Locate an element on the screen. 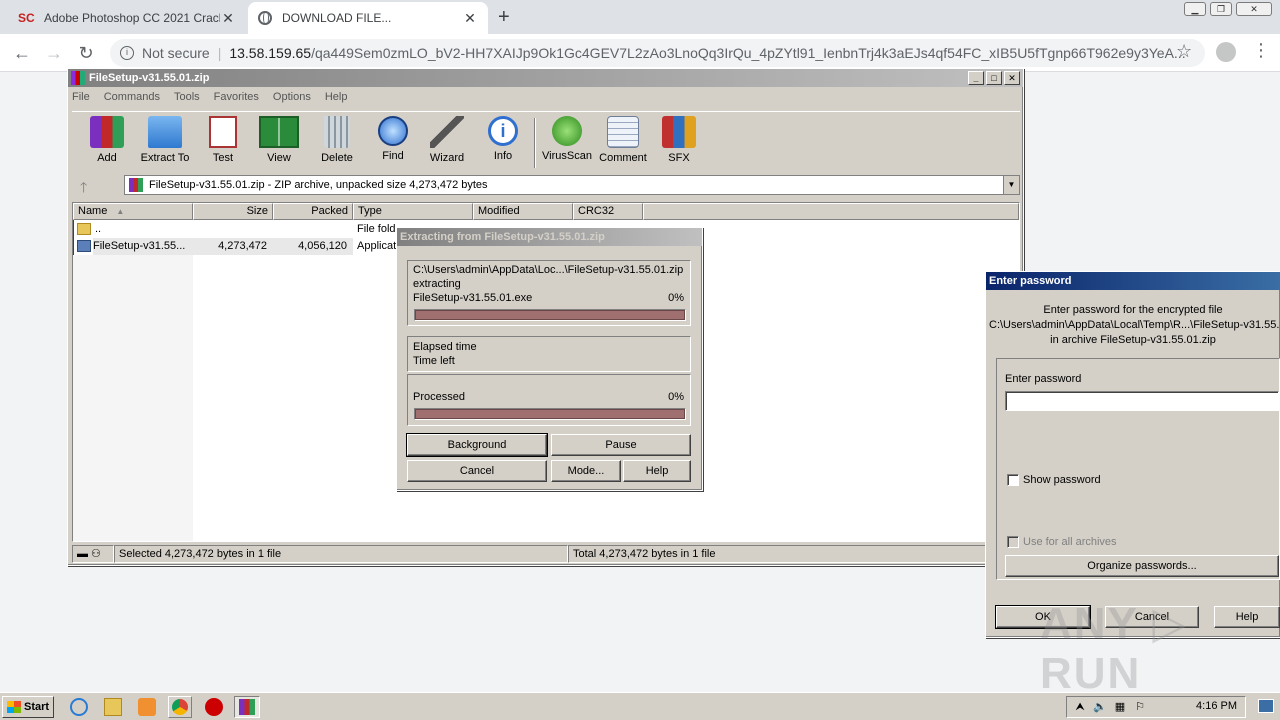  column-header-size: Size is located at coordinates (233, 211).